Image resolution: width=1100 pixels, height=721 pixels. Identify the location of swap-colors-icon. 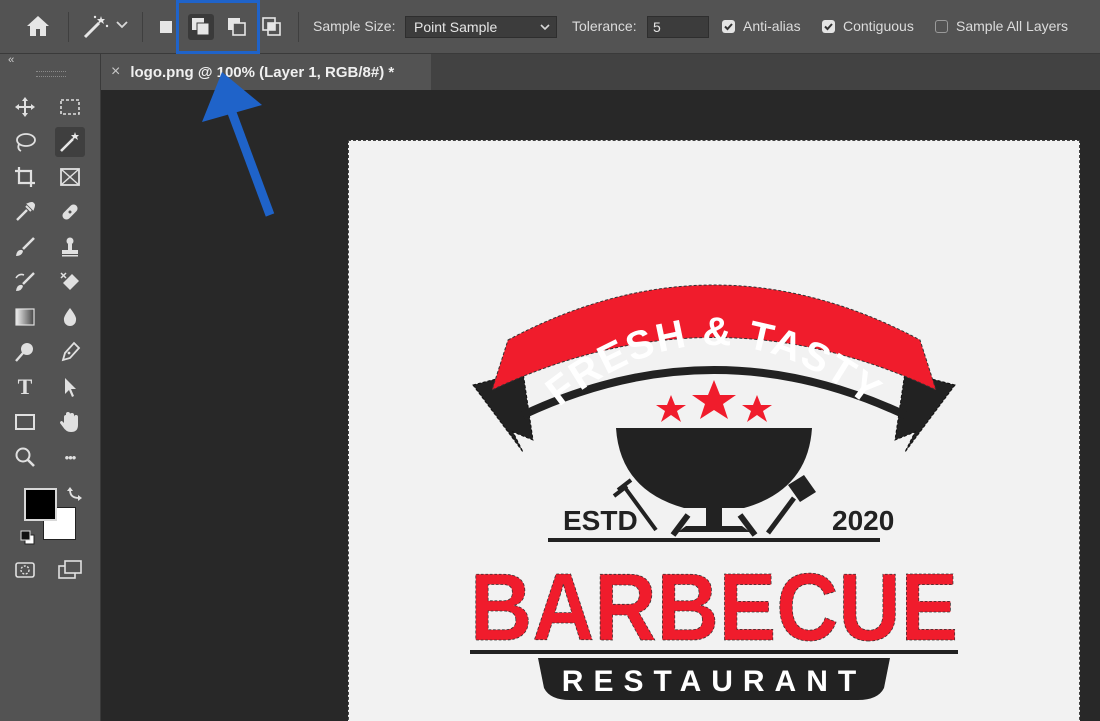
(75, 495).